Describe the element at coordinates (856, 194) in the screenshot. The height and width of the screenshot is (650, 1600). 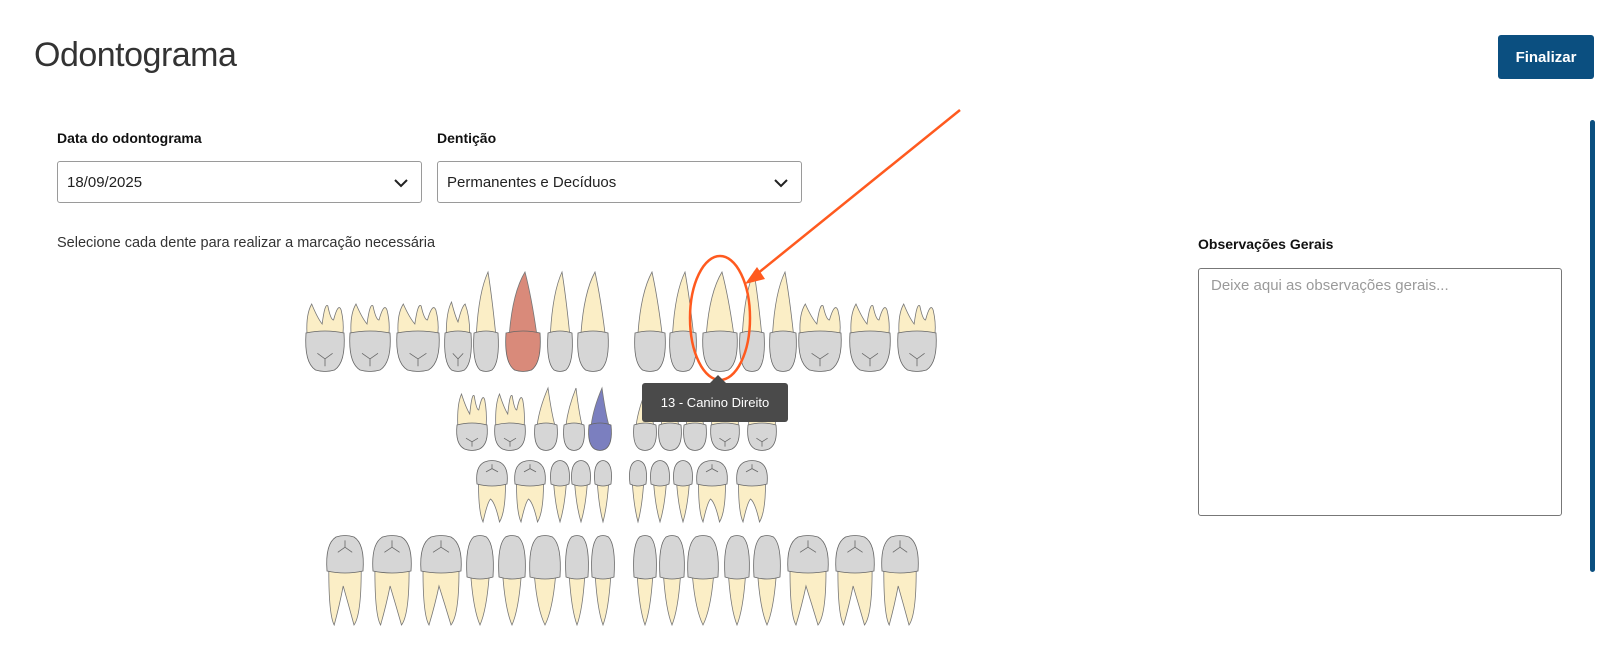
I see `annotation-arrow` at that location.